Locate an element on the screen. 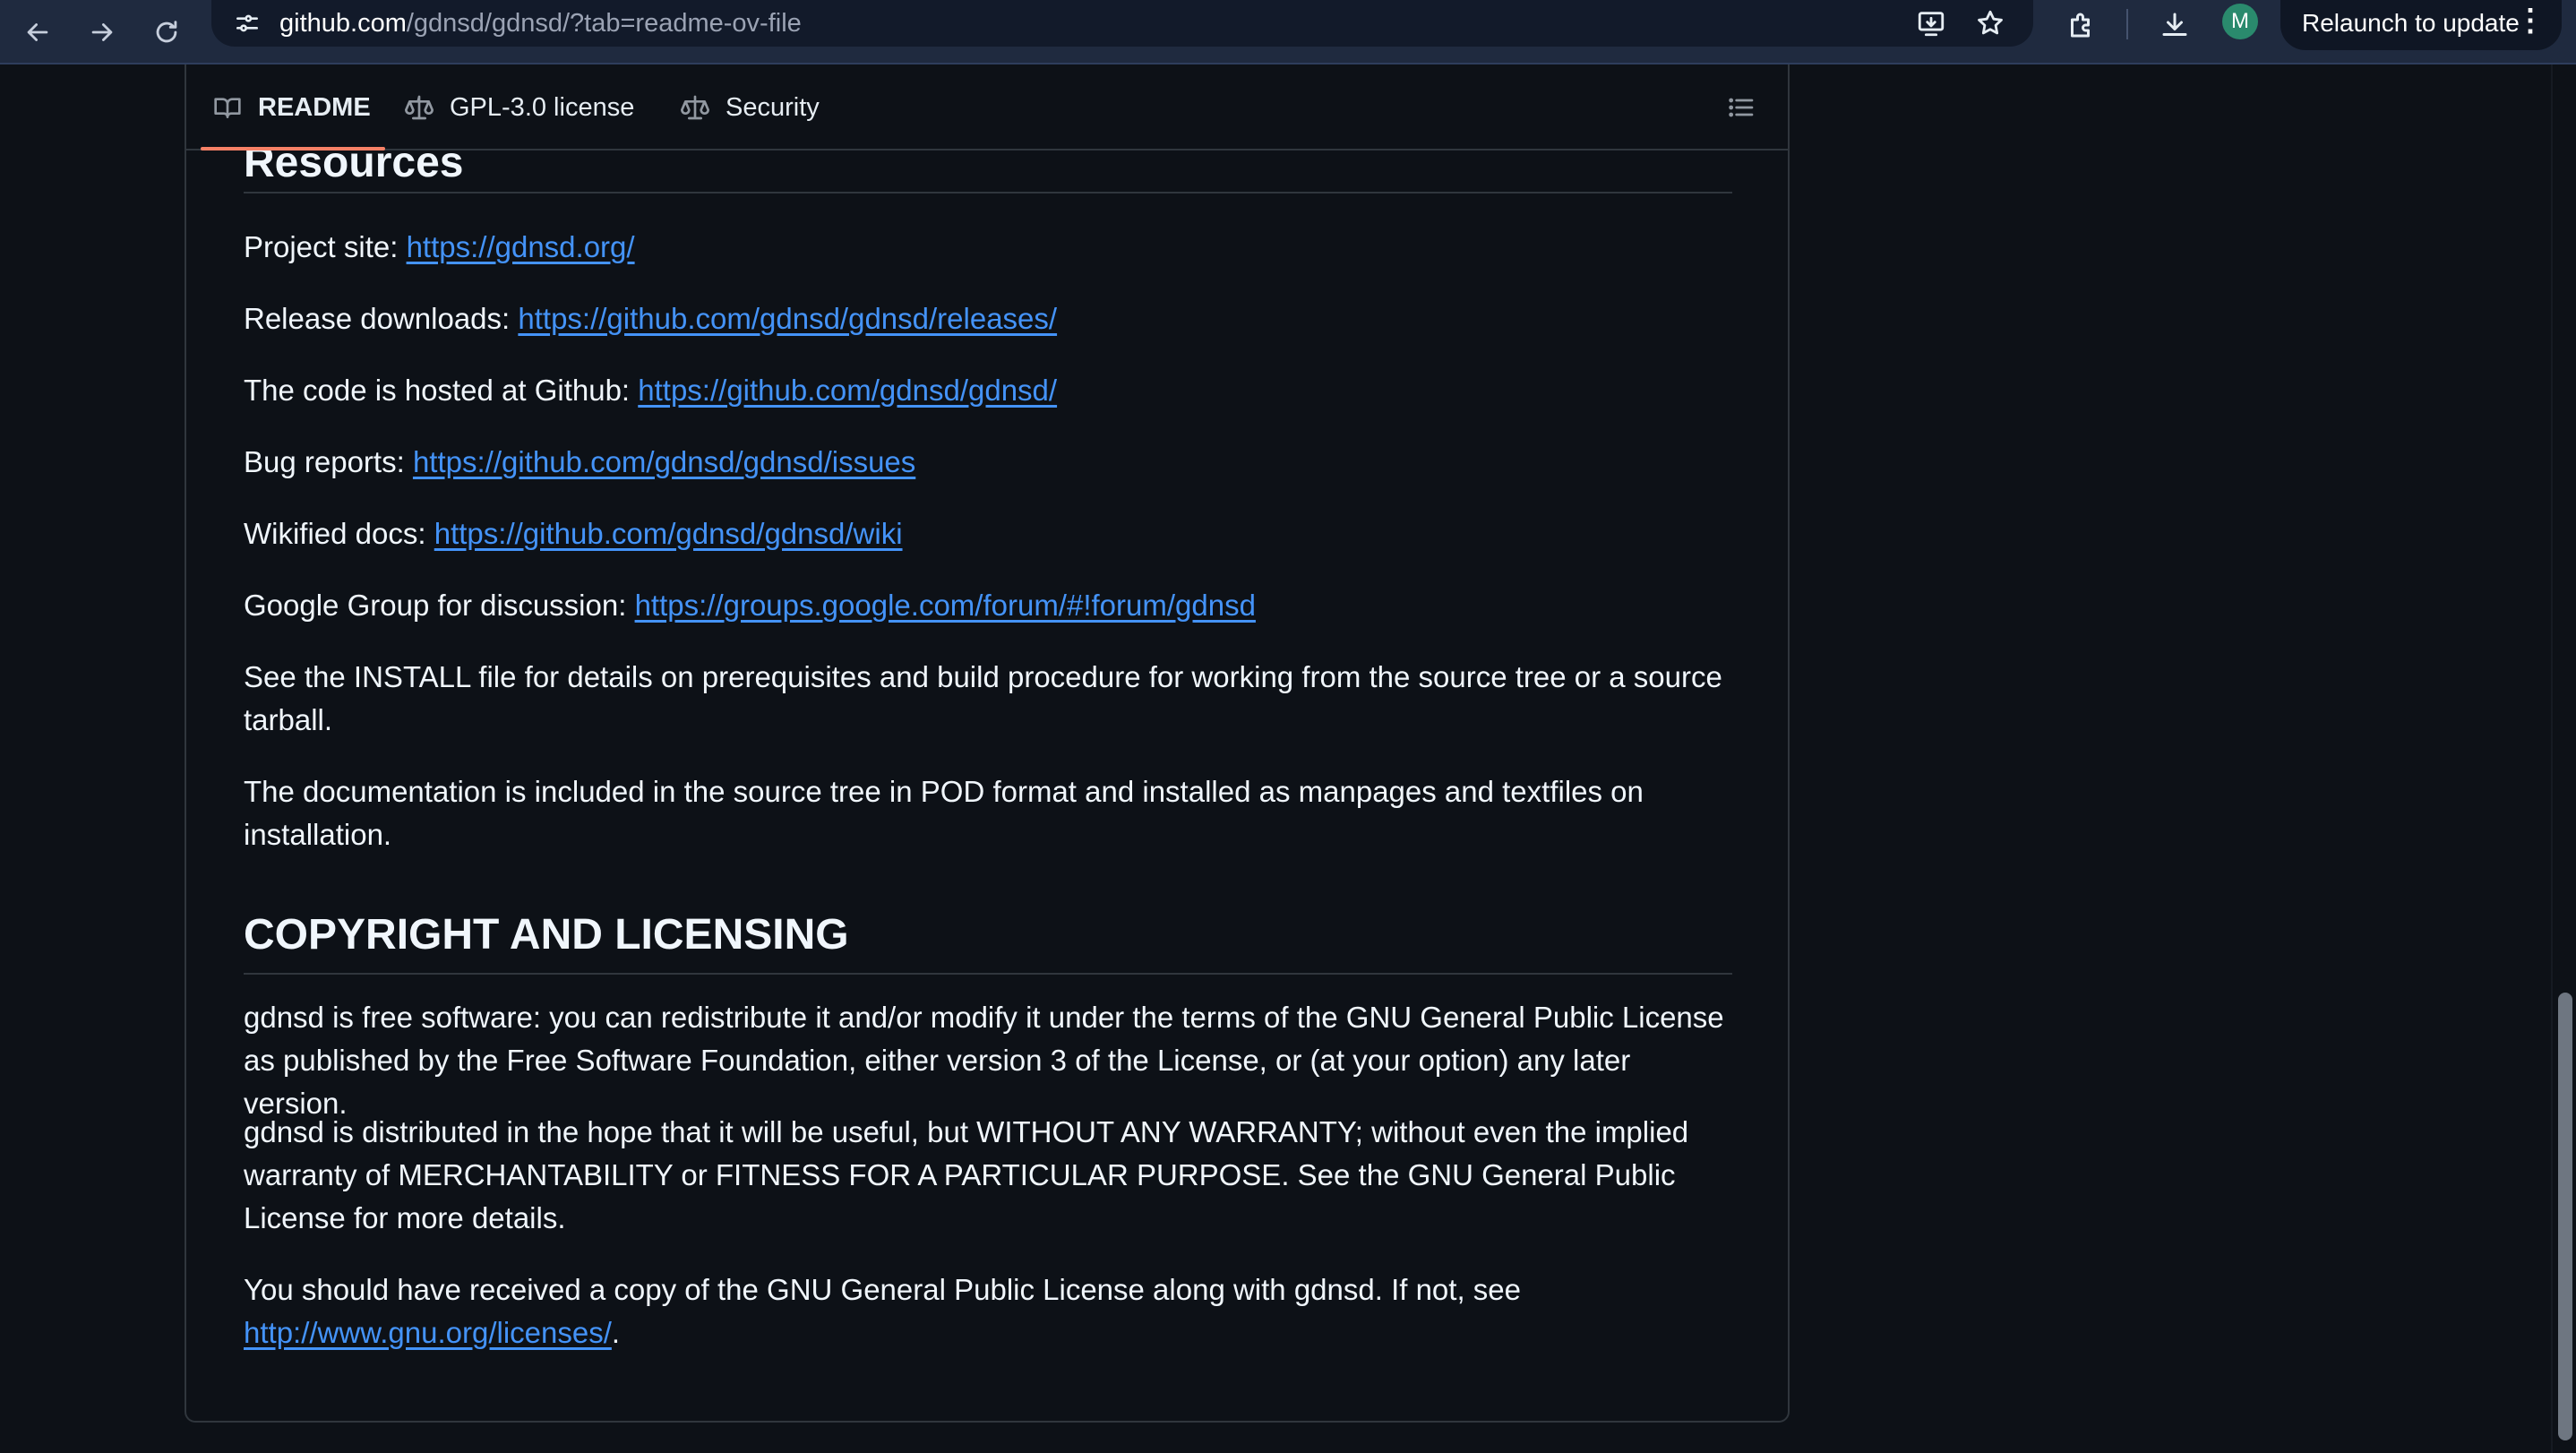 The image size is (2576, 1453). bug-reports-label: Bug reports: is located at coordinates (328, 462).